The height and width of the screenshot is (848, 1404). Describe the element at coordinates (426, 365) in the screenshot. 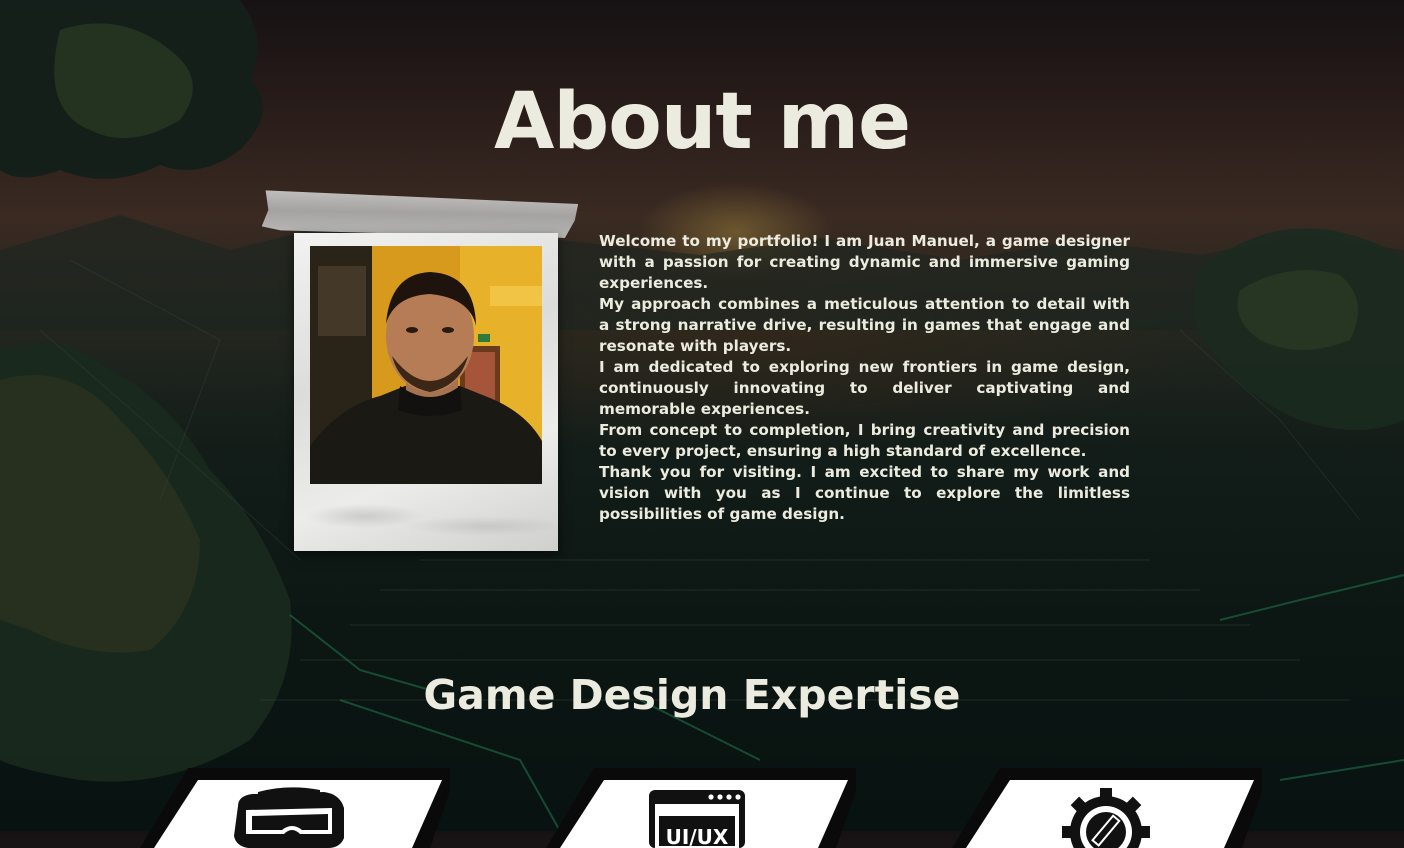

I see `profile-photo` at that location.